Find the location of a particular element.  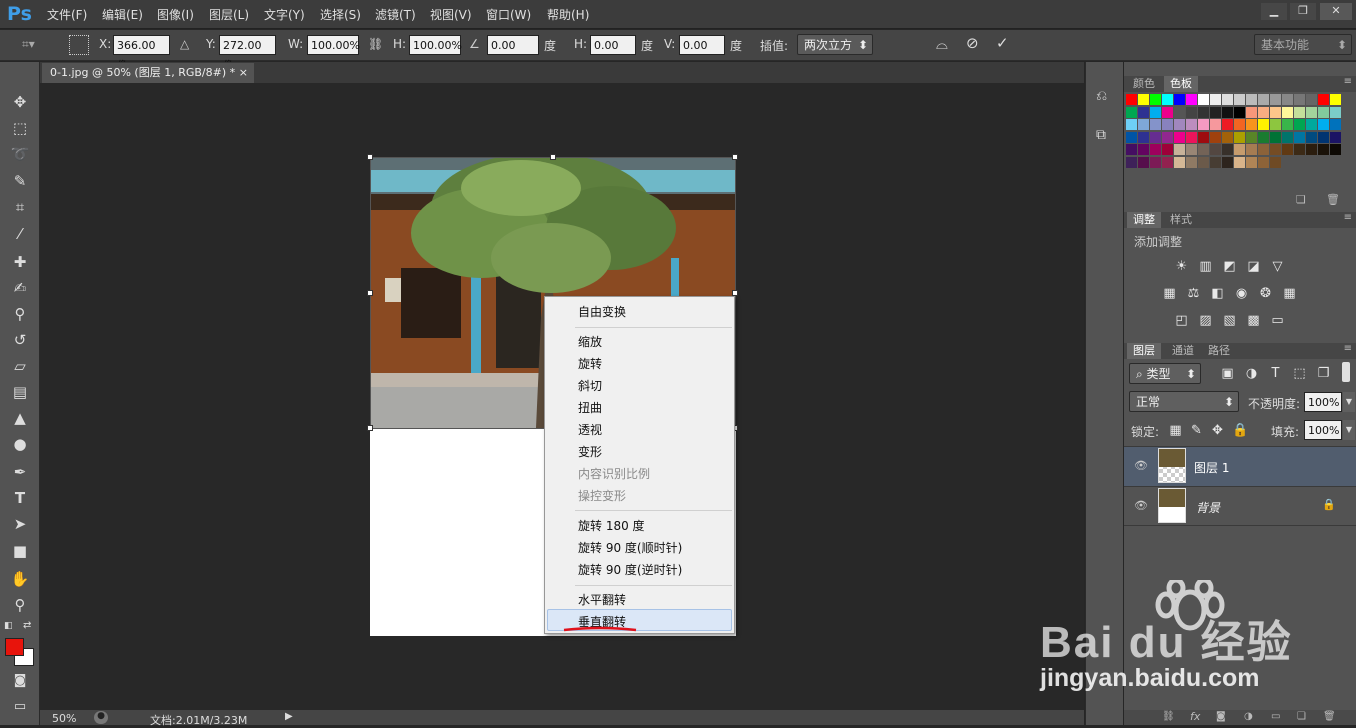

new-layer-icon: ❏ is located at coordinates (1301, 716).